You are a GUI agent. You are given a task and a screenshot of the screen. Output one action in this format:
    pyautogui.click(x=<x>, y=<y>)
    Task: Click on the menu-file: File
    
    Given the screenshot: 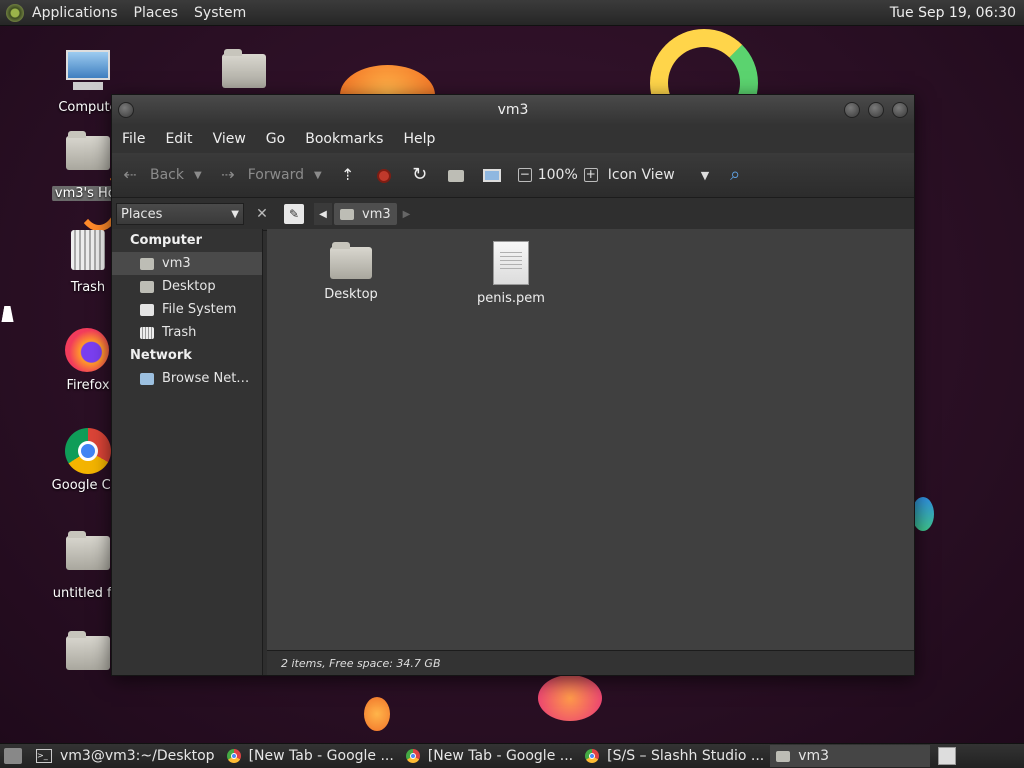 What is the action you would take?
    pyautogui.click(x=133, y=139)
    